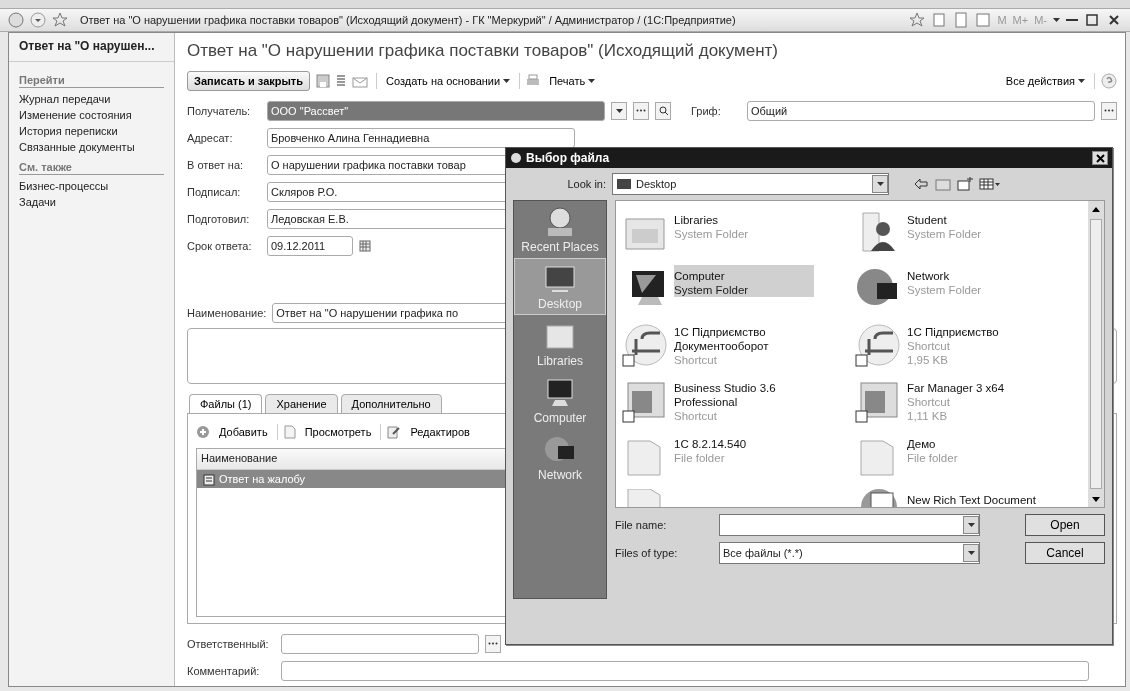 The image size is (1130, 691). I want to click on tab: Хранение, so click(301, 404).